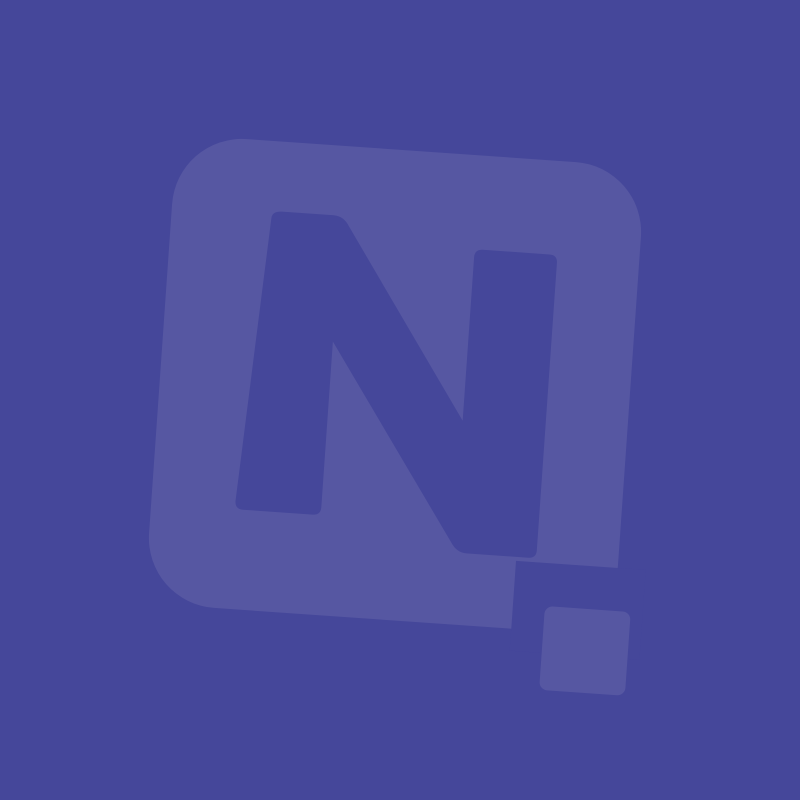 This screenshot has height=800, width=800. What do you see at coordinates (585, 651) in the screenshot?
I see `logo-dot-square` at bounding box center [585, 651].